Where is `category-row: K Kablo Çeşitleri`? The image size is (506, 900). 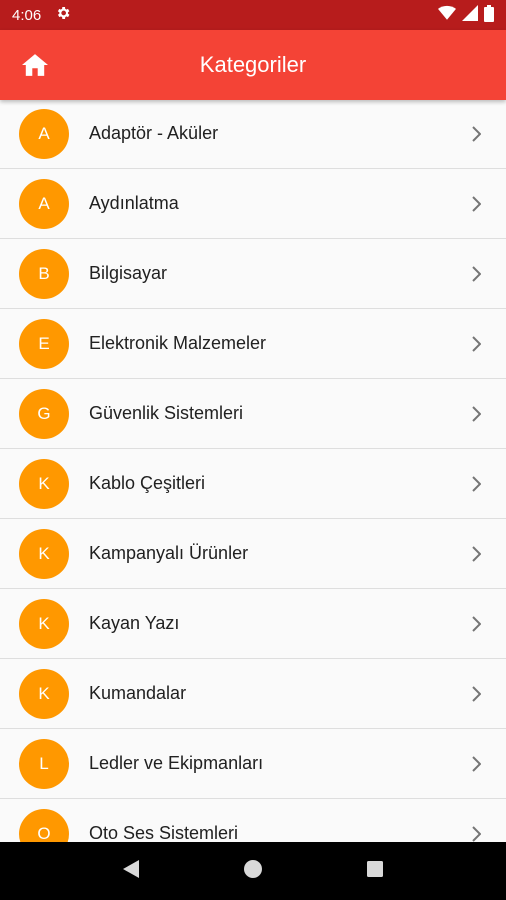
category-row: K Kablo Çeşitleri is located at coordinates (253, 484).